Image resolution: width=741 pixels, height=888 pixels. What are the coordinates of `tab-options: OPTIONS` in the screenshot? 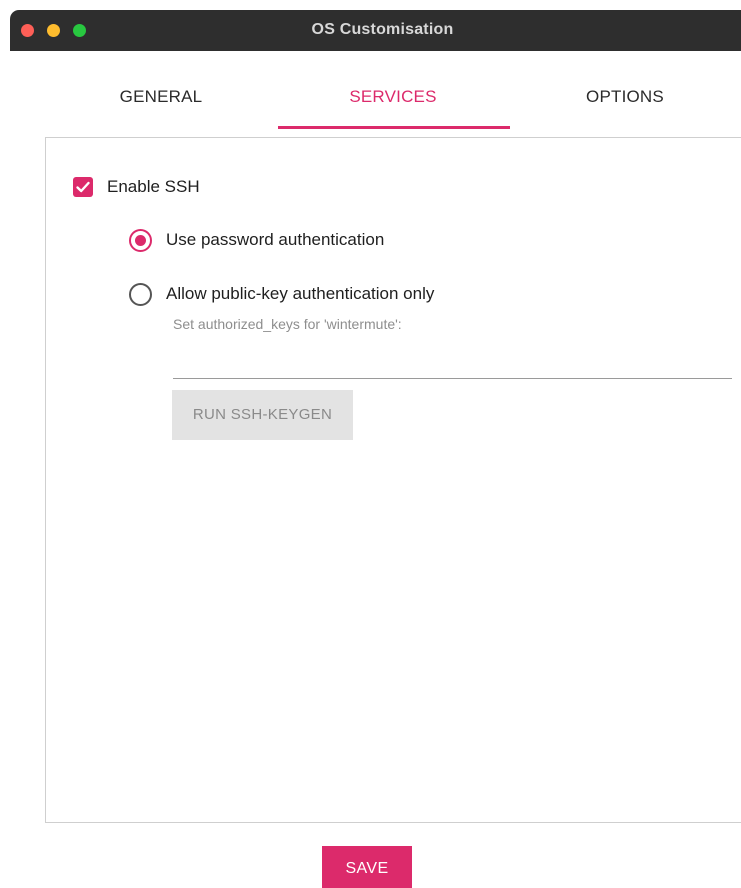 It's located at (625, 99).